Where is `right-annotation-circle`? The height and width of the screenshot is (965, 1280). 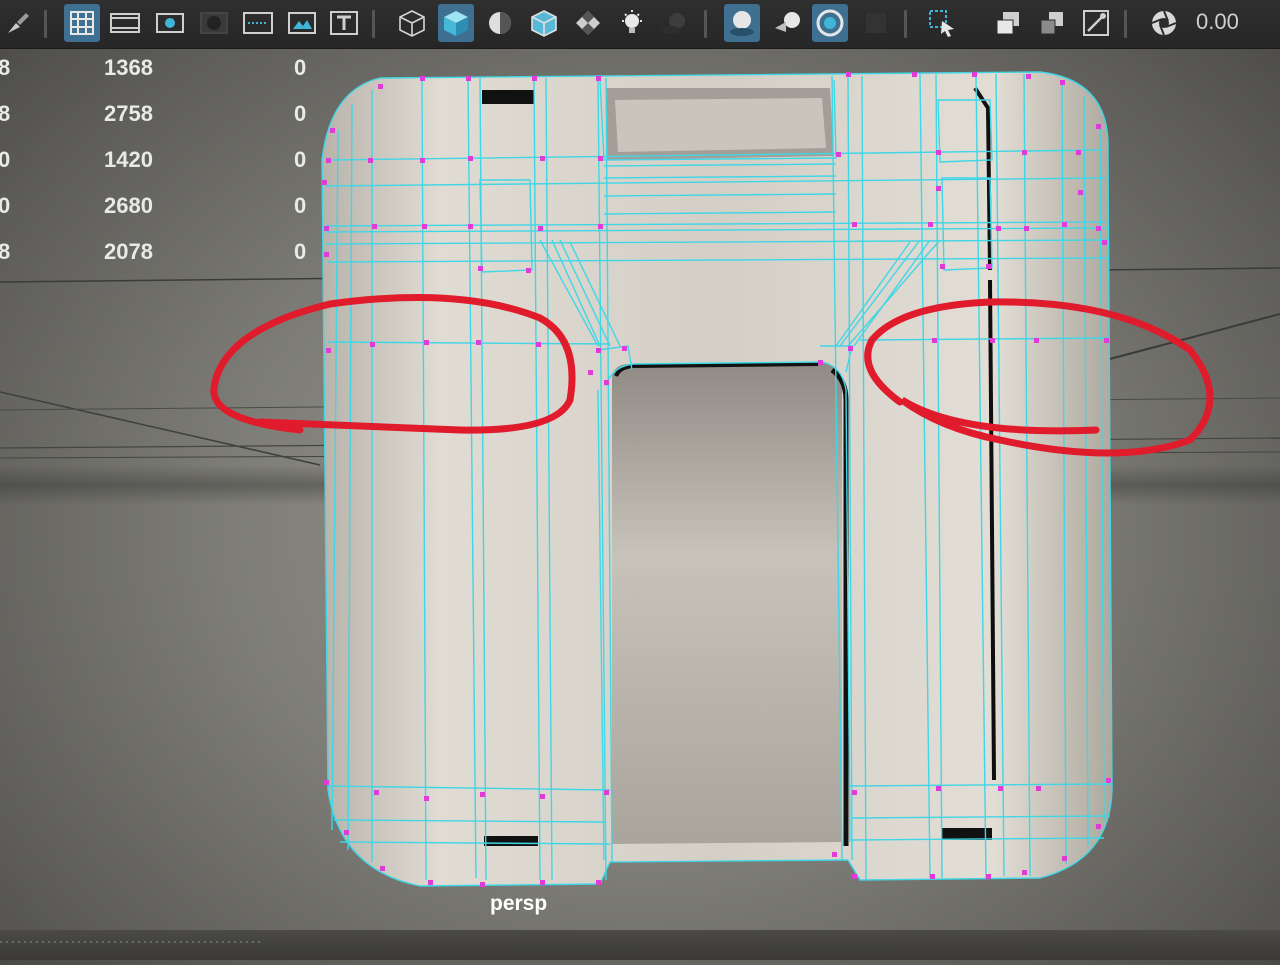 right-annotation-circle is located at coordinates (1039, 377).